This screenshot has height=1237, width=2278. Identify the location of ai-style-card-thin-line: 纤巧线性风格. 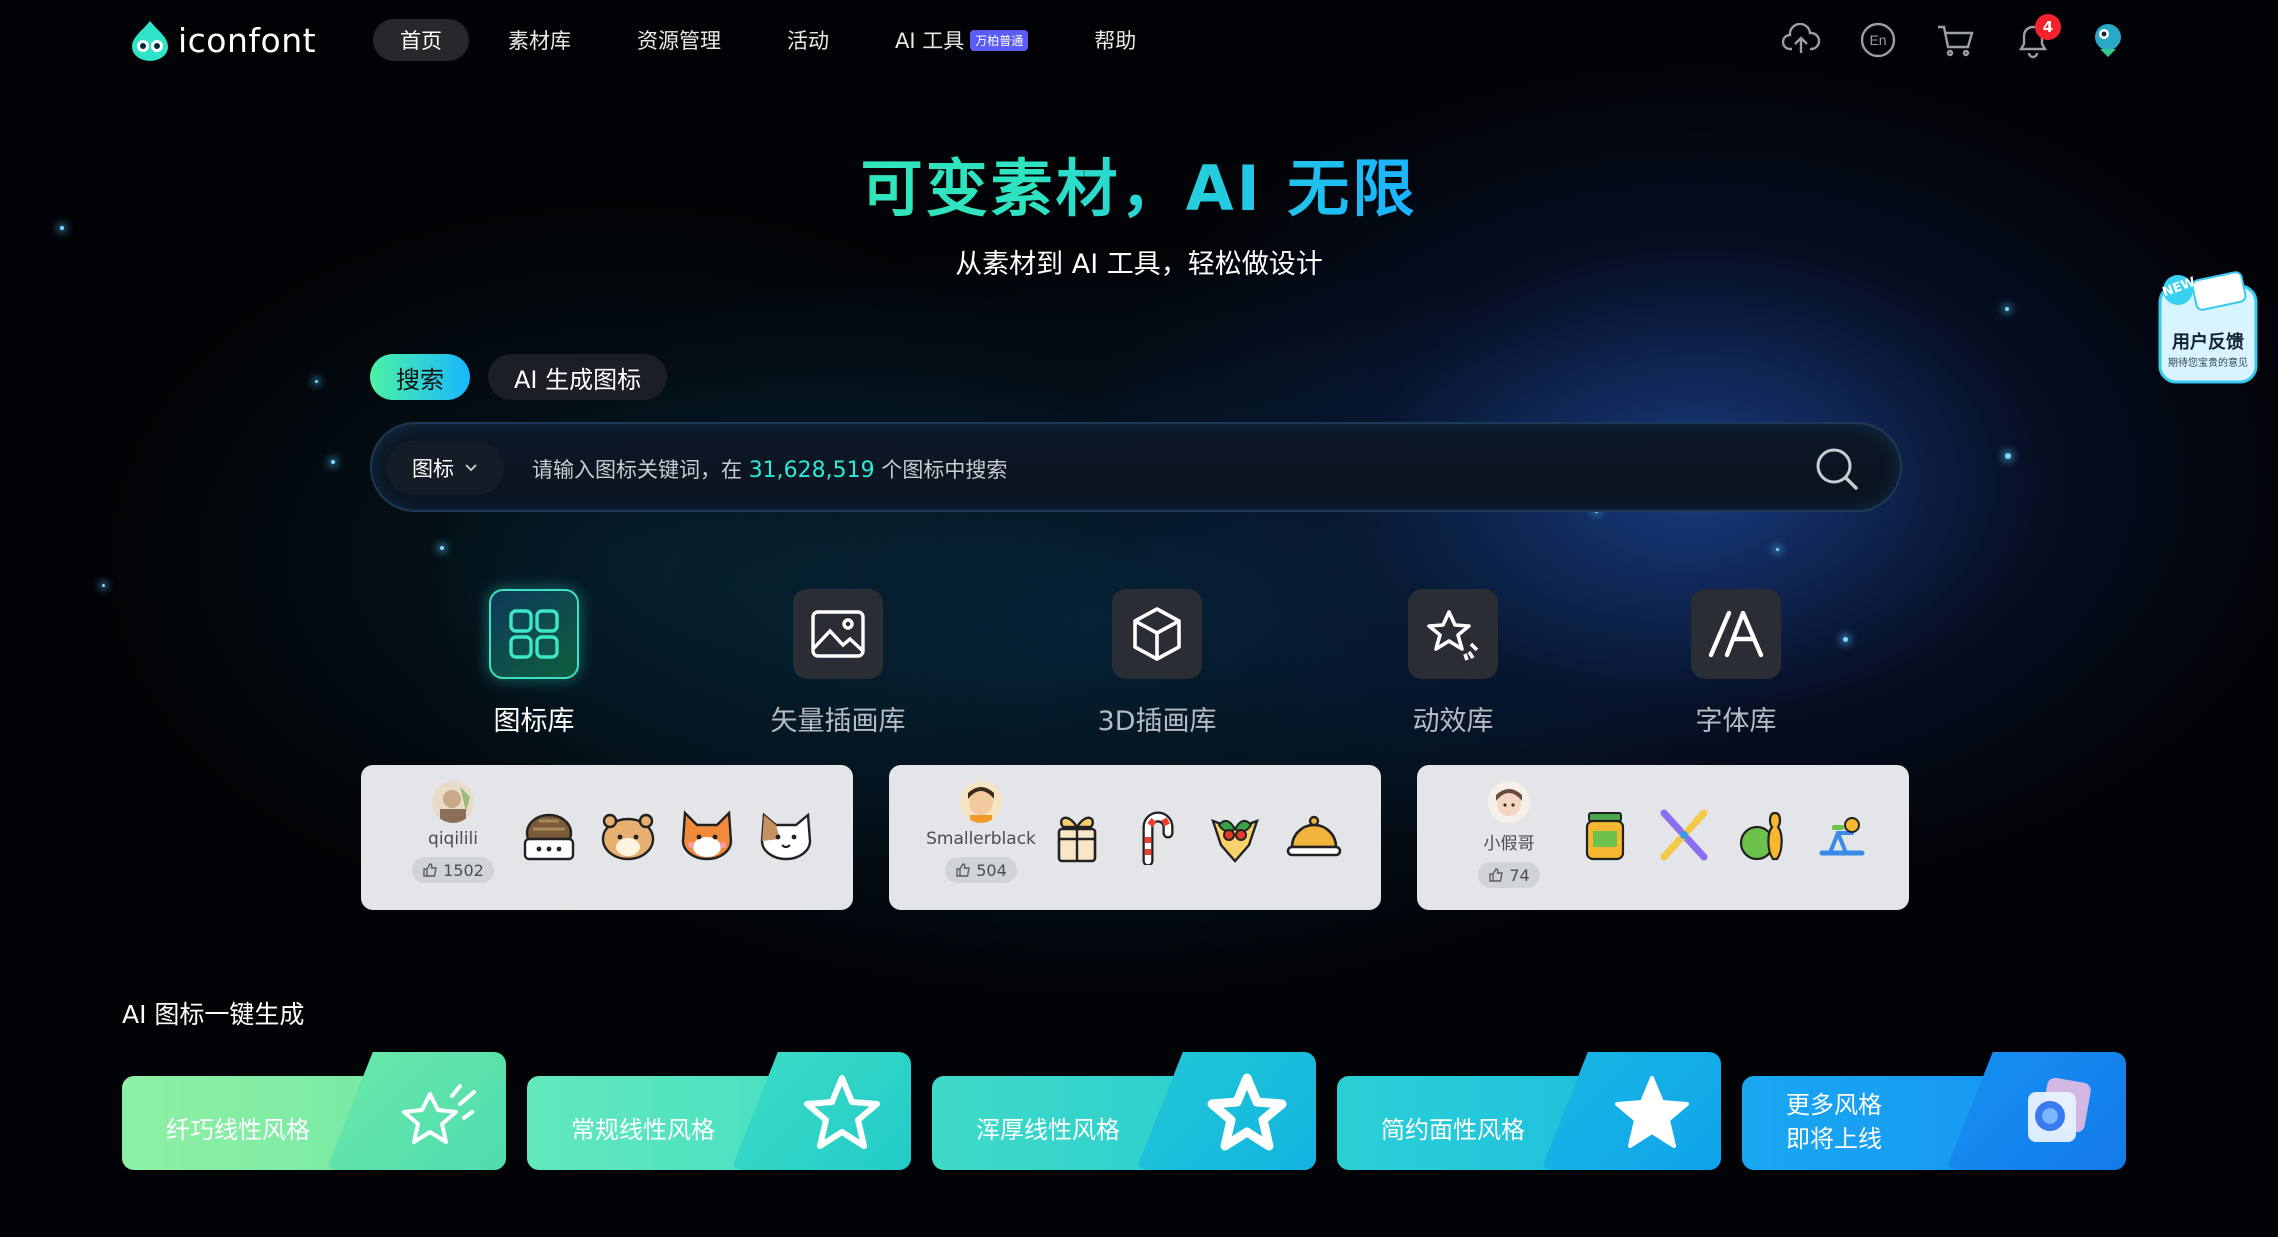
(314, 1111).